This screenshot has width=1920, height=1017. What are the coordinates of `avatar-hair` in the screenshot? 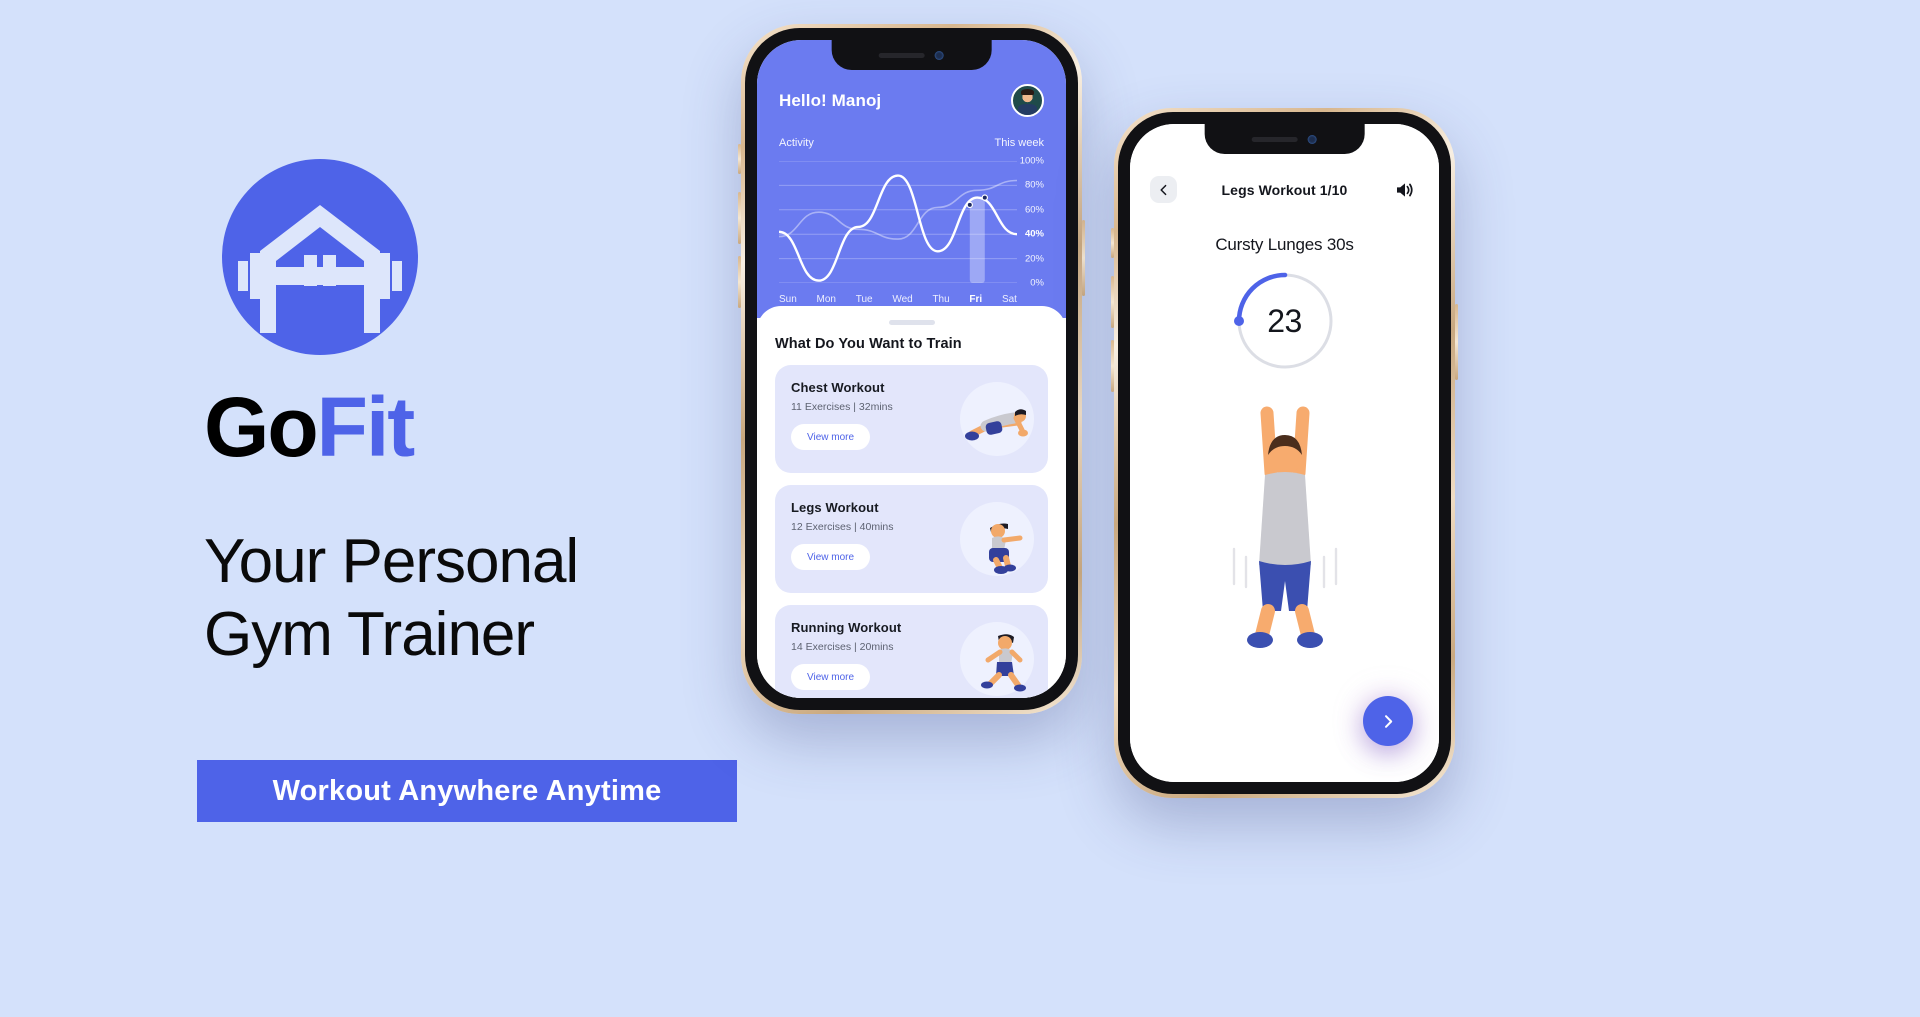 It's located at (1027, 92).